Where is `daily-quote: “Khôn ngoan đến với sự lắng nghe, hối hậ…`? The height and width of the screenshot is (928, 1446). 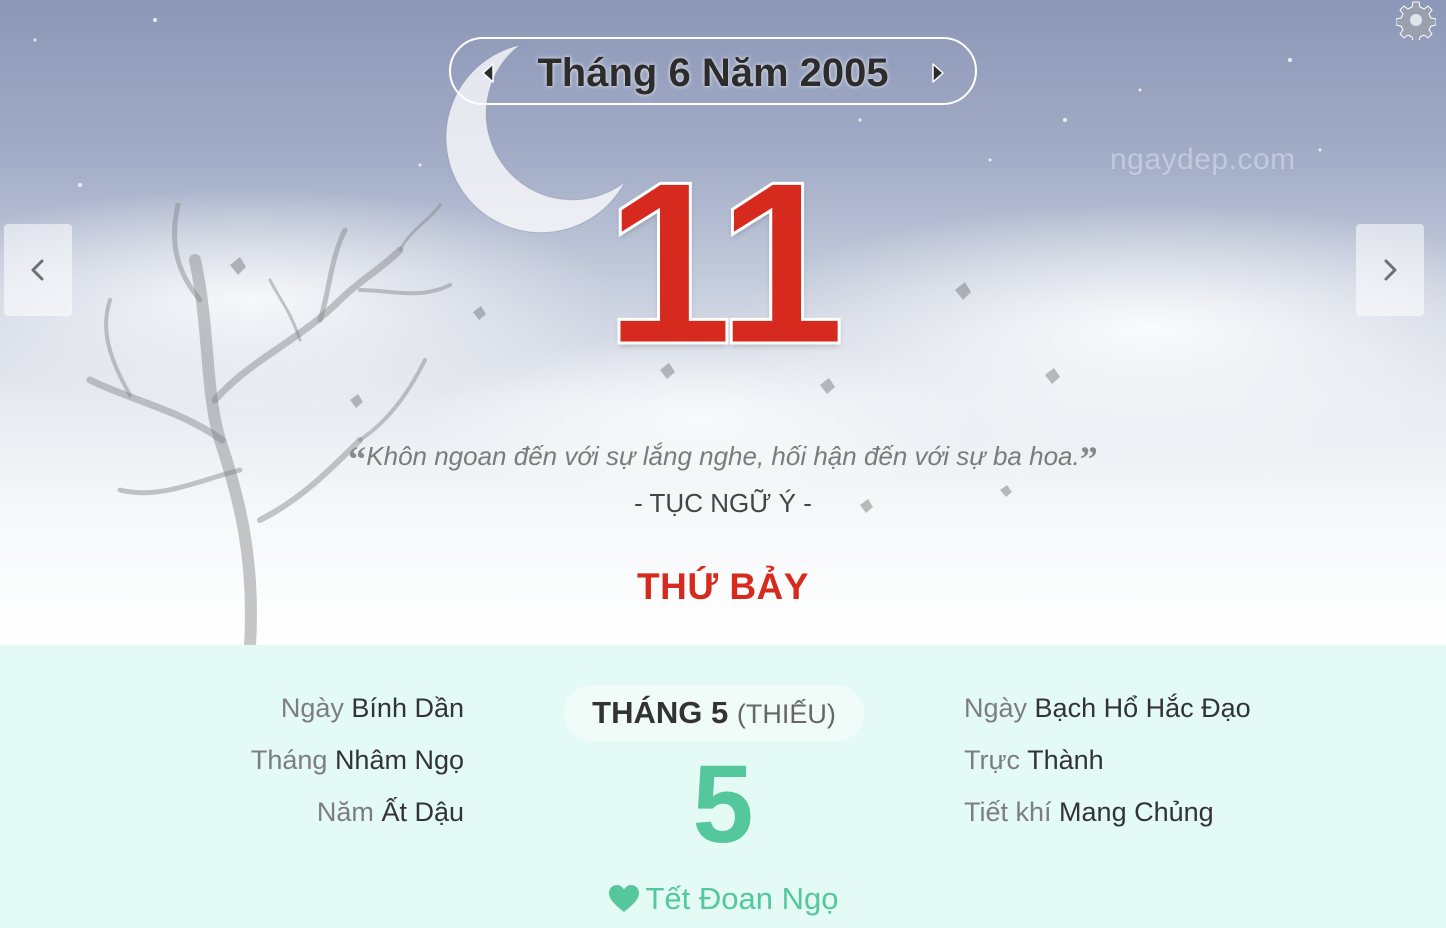 daily-quote: “Khôn ngoan đến với sự lắng nghe, hối hậ… is located at coordinates (723, 459).